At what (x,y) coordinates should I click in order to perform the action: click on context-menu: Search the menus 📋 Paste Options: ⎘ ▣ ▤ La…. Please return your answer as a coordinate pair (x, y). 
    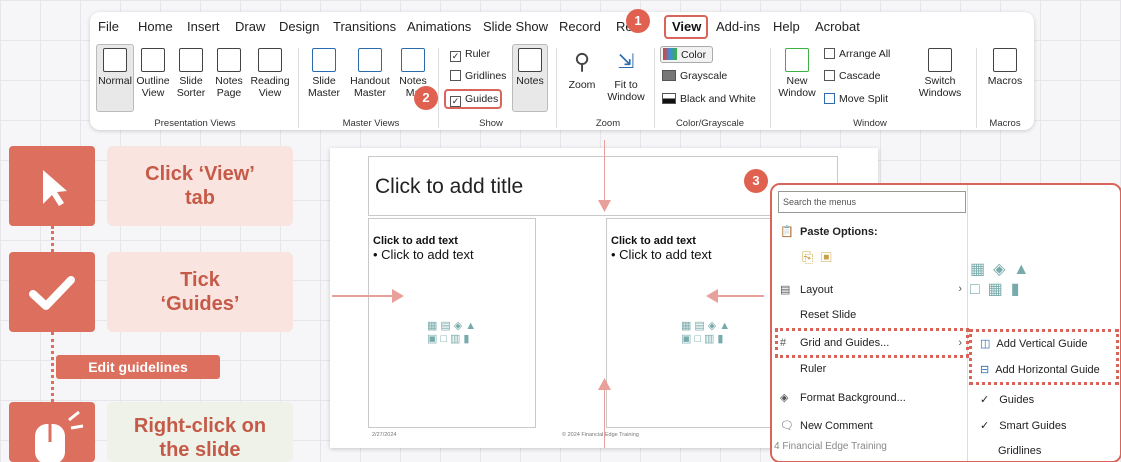
    Looking at the image, I should click on (870, 323).